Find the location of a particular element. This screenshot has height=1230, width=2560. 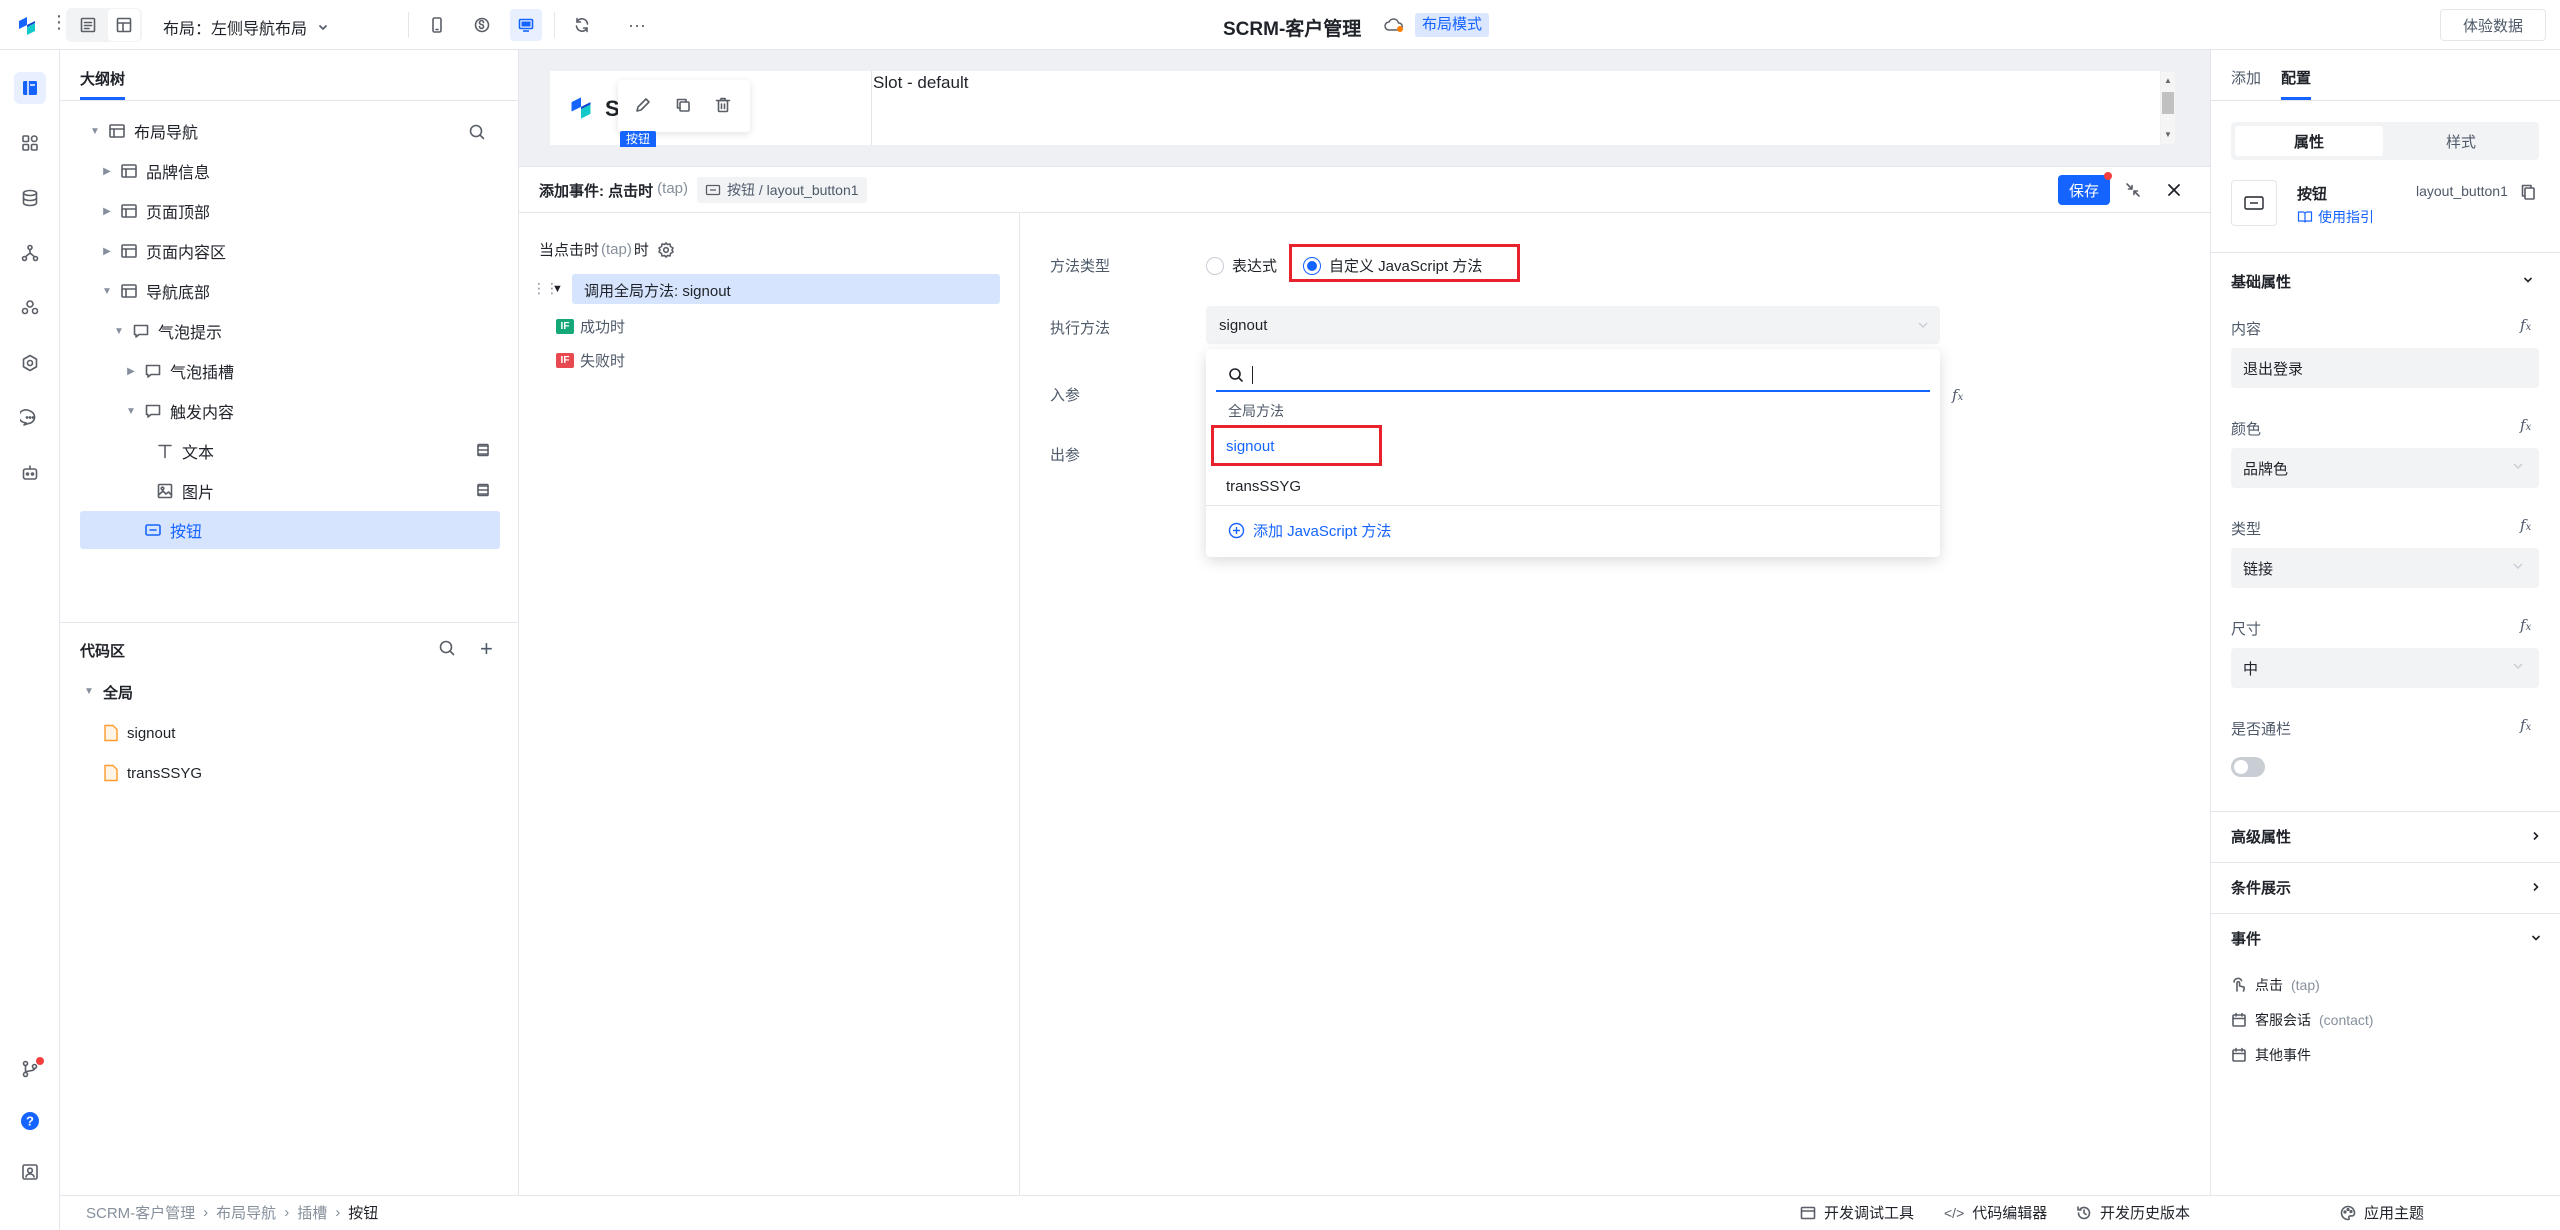

breadcrumb-item: 按钮 is located at coordinates (363, 1212).